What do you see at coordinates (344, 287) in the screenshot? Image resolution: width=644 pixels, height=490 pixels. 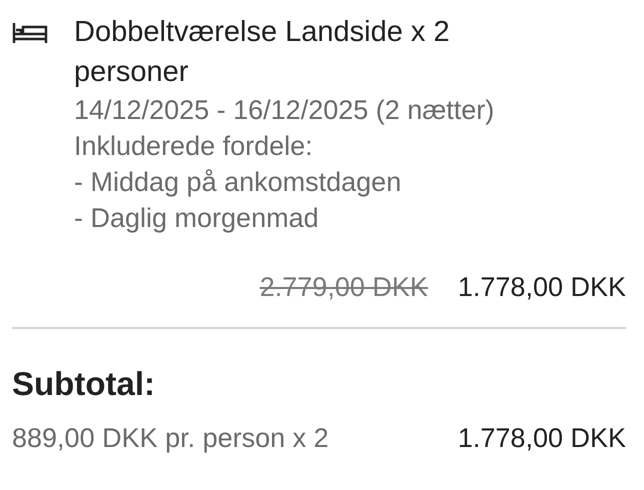 I see `original-price: 2.779,00 DKK` at bounding box center [344, 287].